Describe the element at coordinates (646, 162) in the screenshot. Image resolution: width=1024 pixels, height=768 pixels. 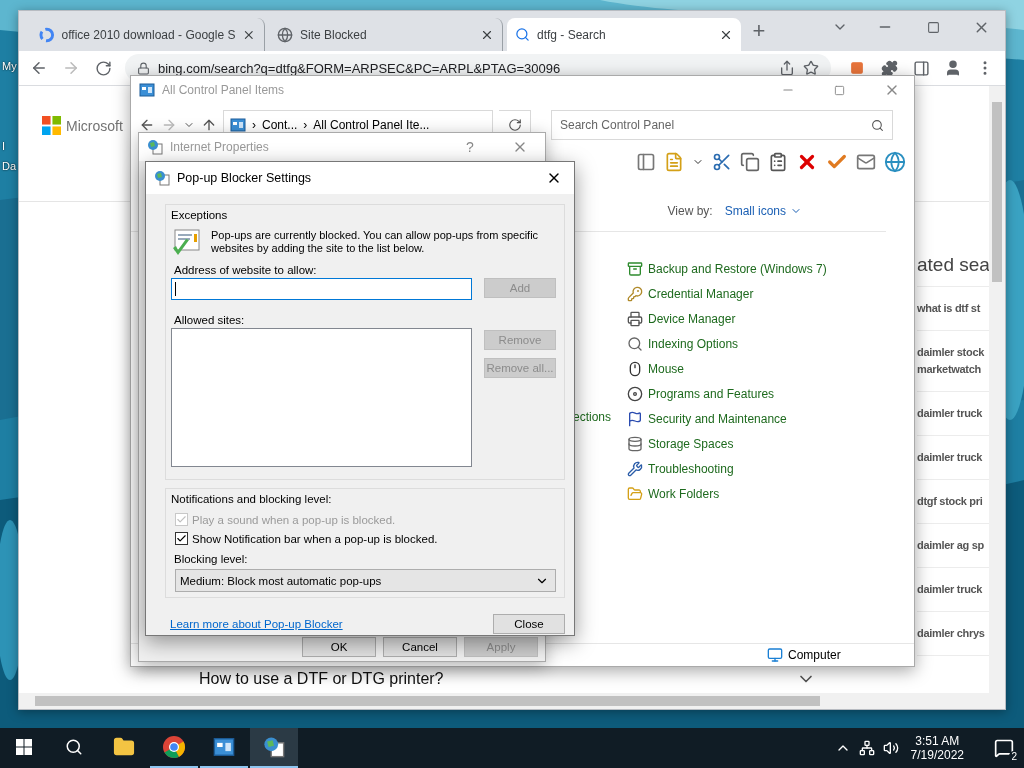
I see `pane-icon` at that location.